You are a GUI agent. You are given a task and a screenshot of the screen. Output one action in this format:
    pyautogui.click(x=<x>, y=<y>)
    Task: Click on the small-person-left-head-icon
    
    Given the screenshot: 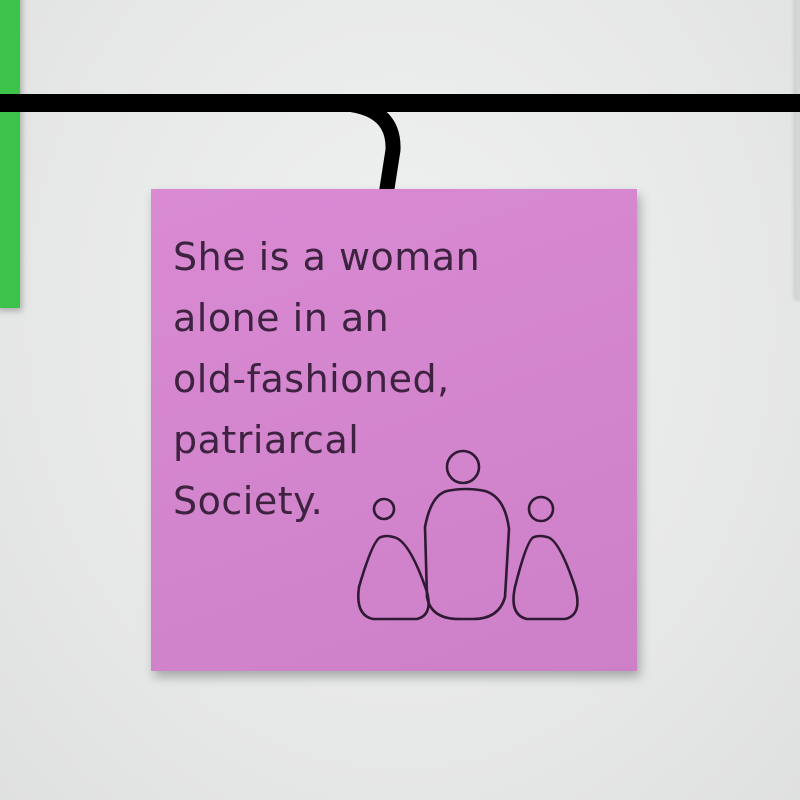 What is the action you would take?
    pyautogui.click(x=384, y=509)
    